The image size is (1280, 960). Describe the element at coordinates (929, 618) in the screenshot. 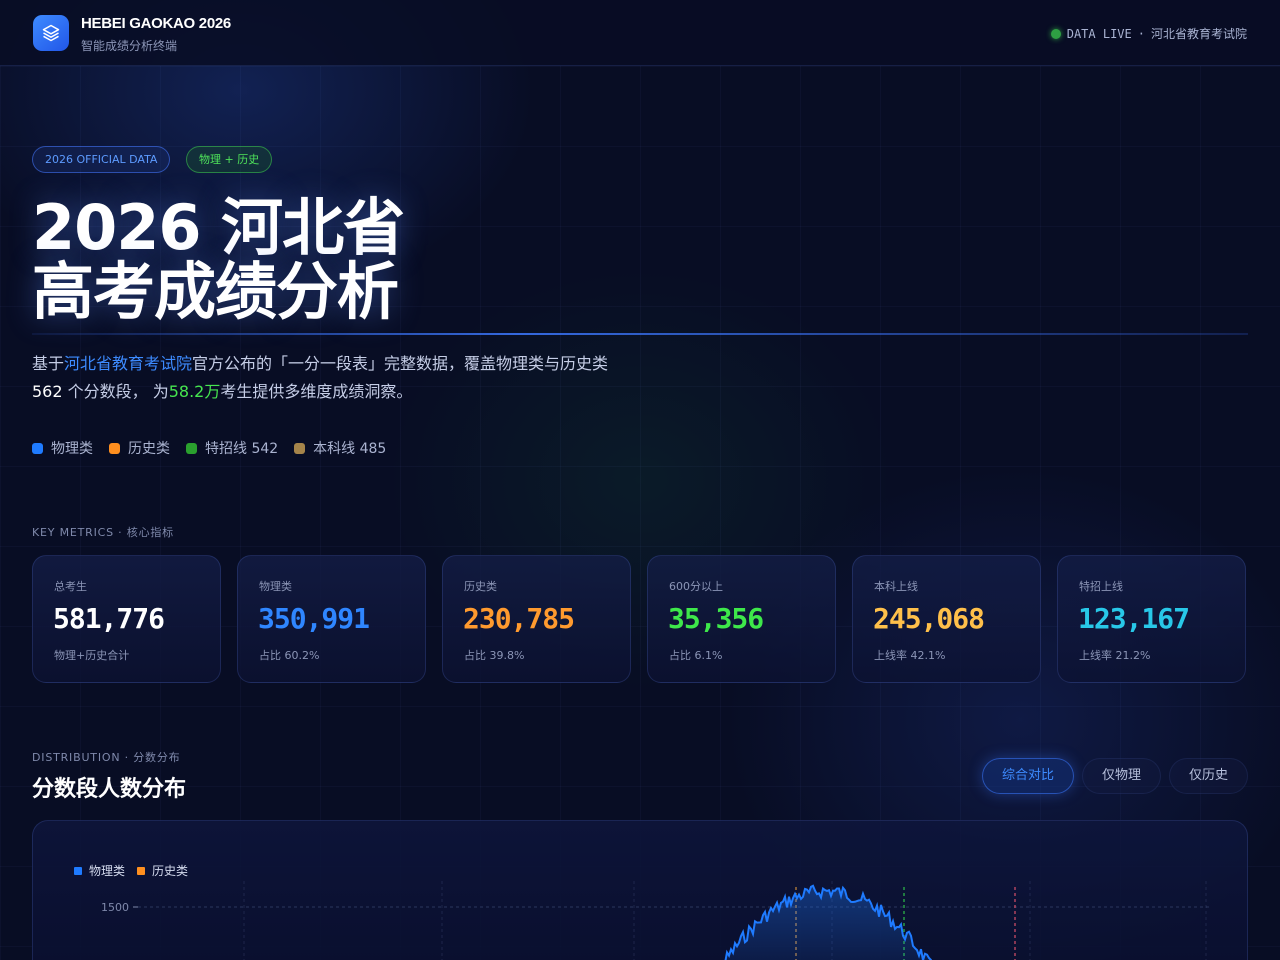

I see `metric-value: 245,068` at that location.